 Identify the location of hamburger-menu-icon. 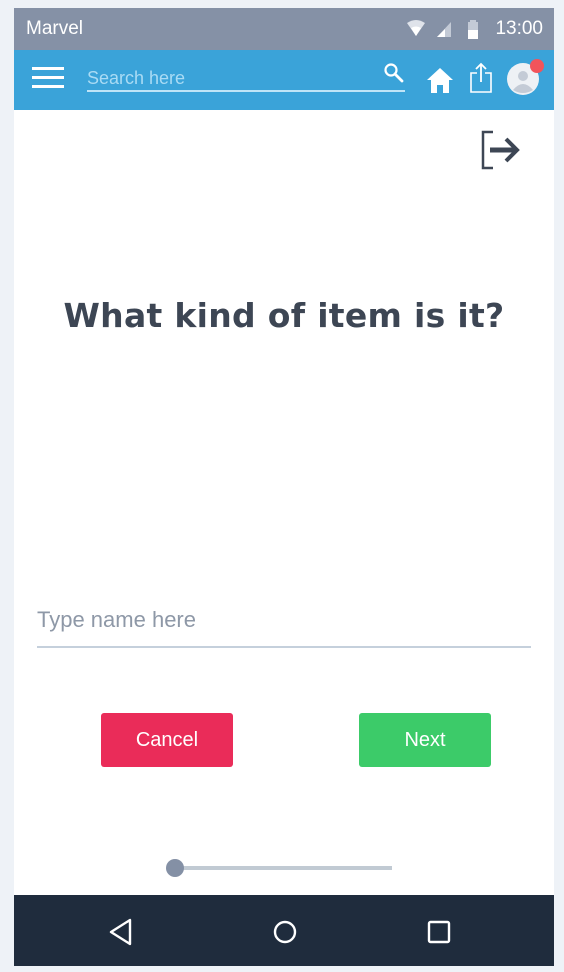
(48, 79).